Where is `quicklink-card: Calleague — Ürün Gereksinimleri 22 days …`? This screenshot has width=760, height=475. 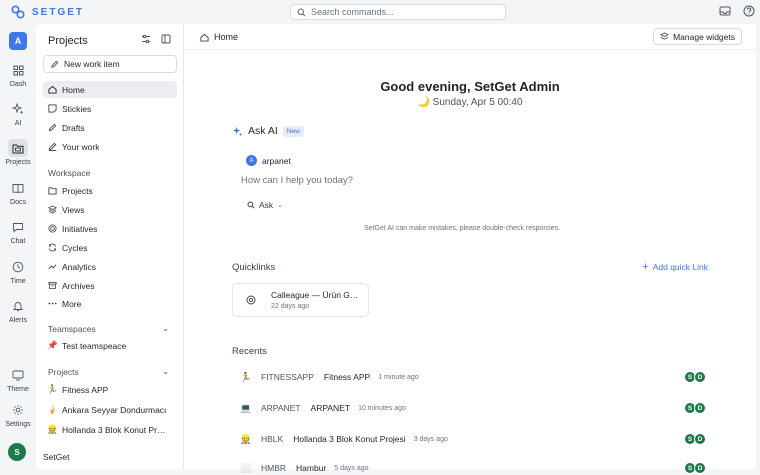 quicklink-card: Calleague — Ürün Gereksinimleri 22 days … is located at coordinates (300, 300).